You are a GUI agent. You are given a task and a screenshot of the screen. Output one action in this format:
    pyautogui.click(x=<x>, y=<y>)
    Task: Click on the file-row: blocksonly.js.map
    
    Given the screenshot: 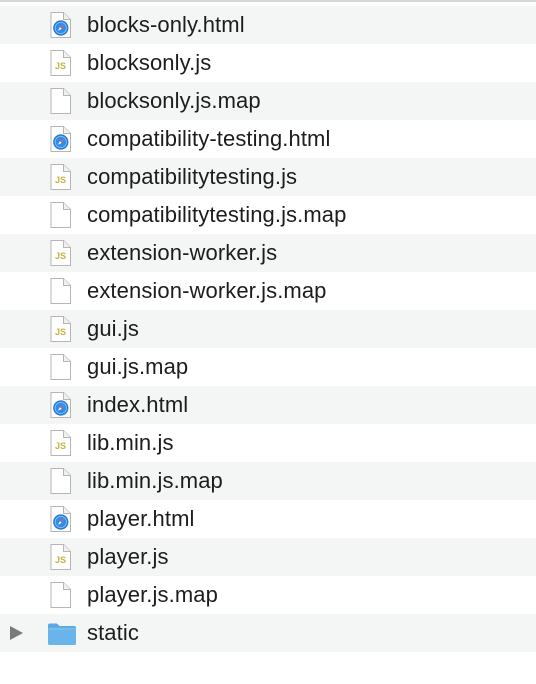 What is the action you would take?
    pyautogui.click(x=268, y=101)
    